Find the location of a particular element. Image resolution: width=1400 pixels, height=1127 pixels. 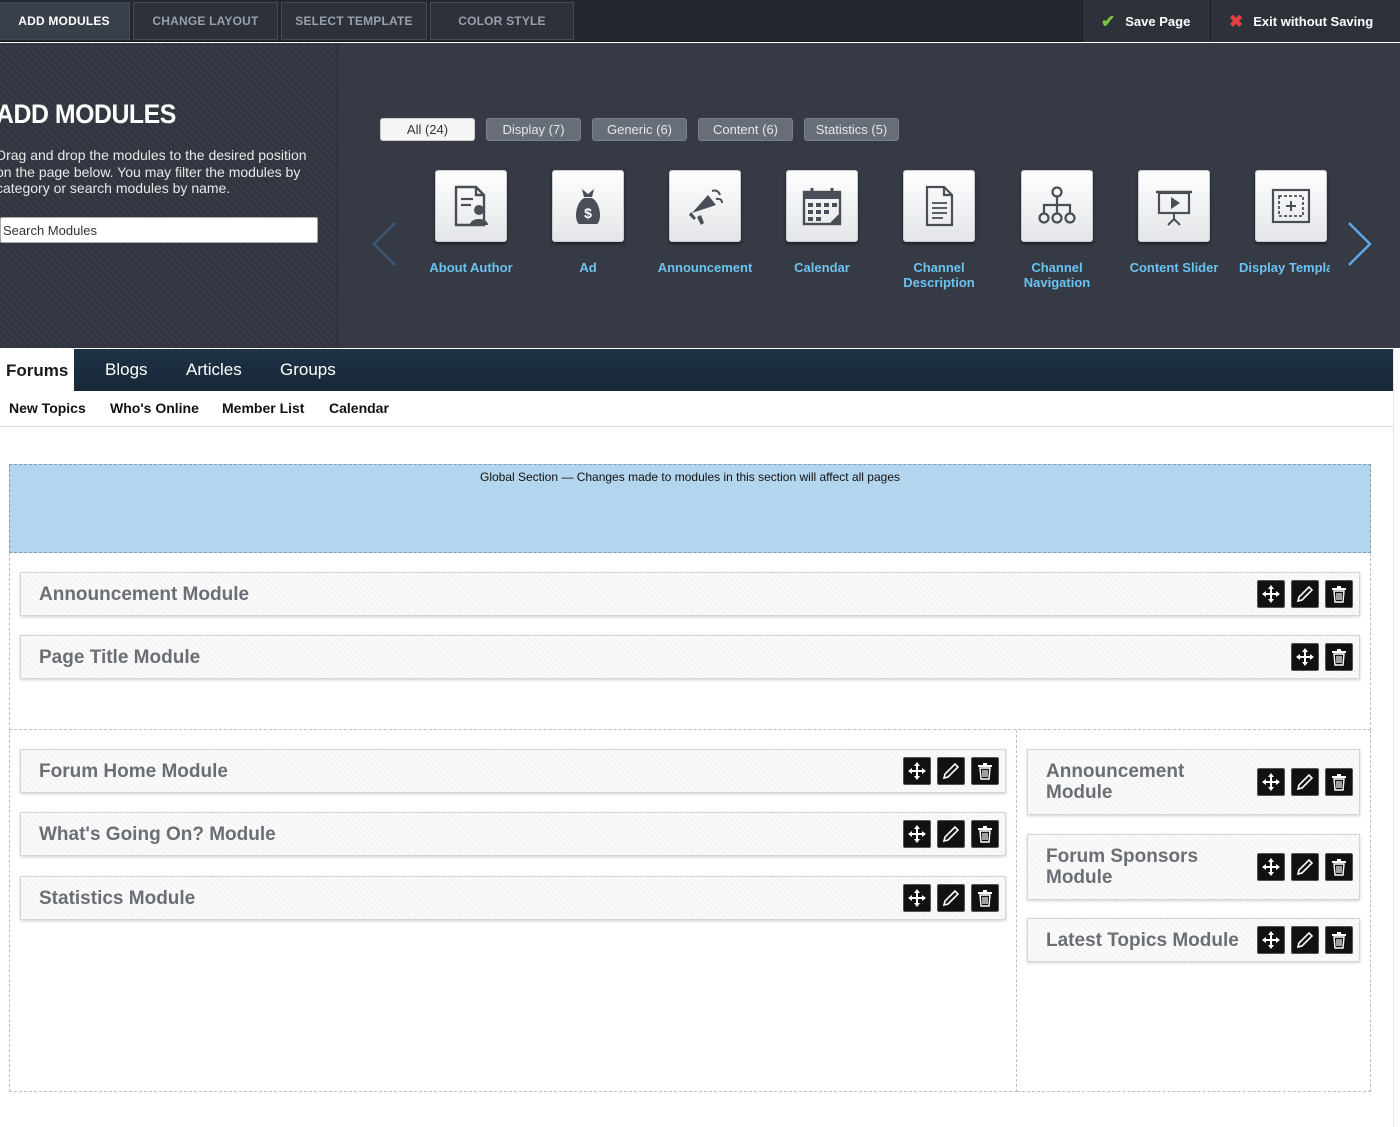

tab-add-modules: ADD MODULES is located at coordinates (65, 21).